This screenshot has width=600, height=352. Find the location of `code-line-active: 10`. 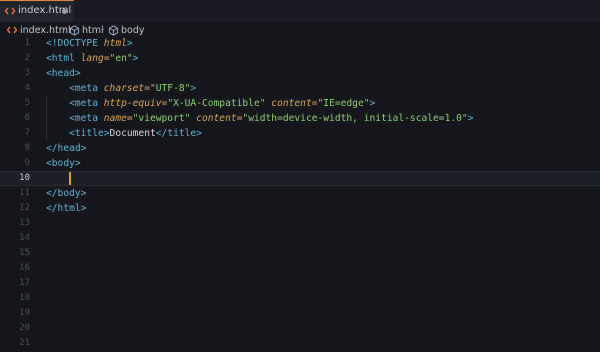

code-line-active: 10 is located at coordinates (300, 178).